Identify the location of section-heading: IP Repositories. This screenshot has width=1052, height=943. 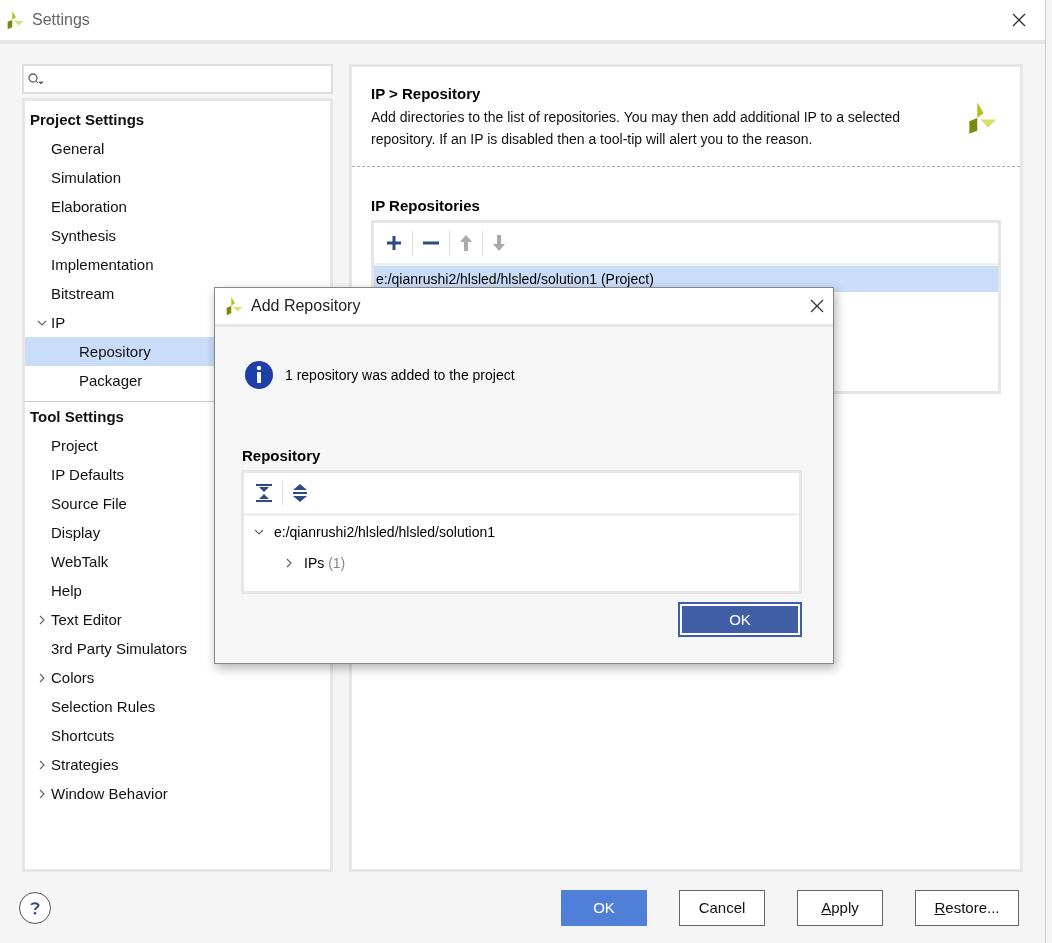
(426, 205).